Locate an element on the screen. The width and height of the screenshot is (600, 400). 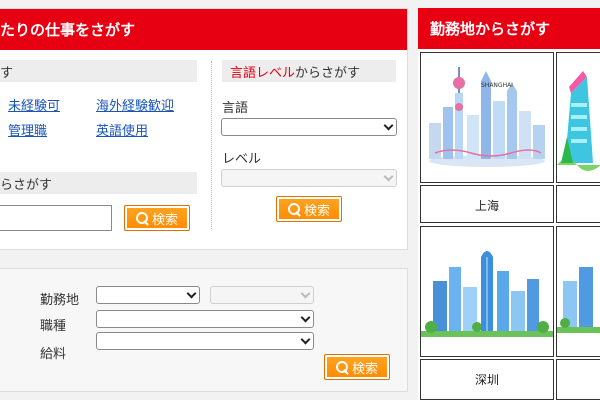
salary-select is located at coordinates (205, 341).